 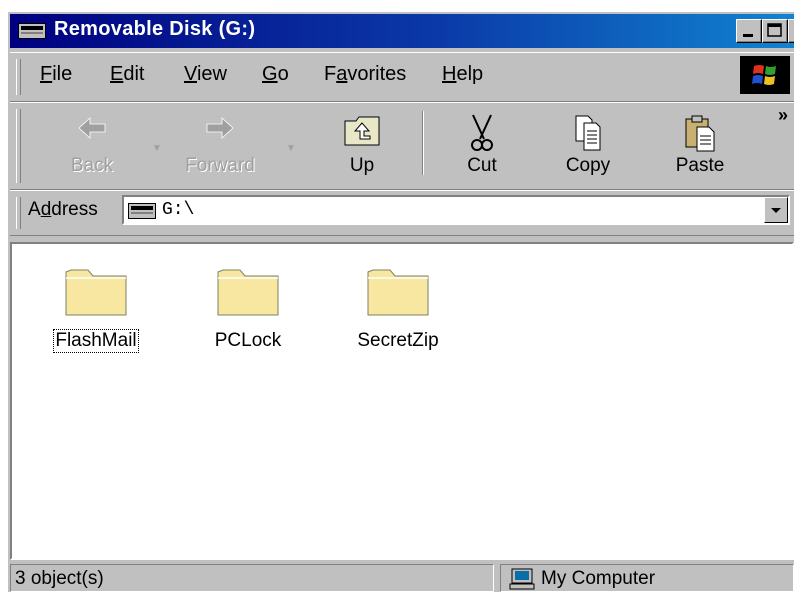 I want to click on back-button: Back, so click(x=92, y=145).